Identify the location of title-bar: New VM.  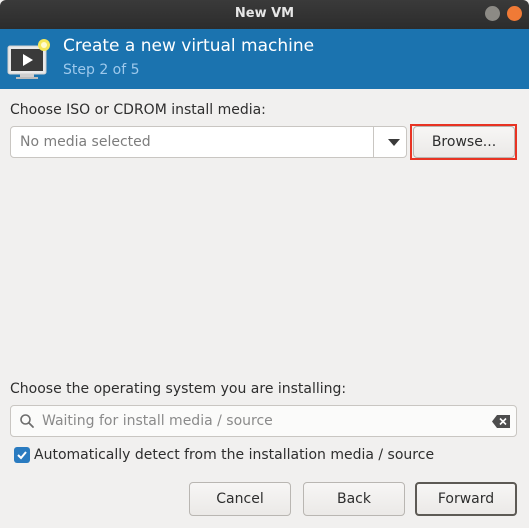
(264, 14).